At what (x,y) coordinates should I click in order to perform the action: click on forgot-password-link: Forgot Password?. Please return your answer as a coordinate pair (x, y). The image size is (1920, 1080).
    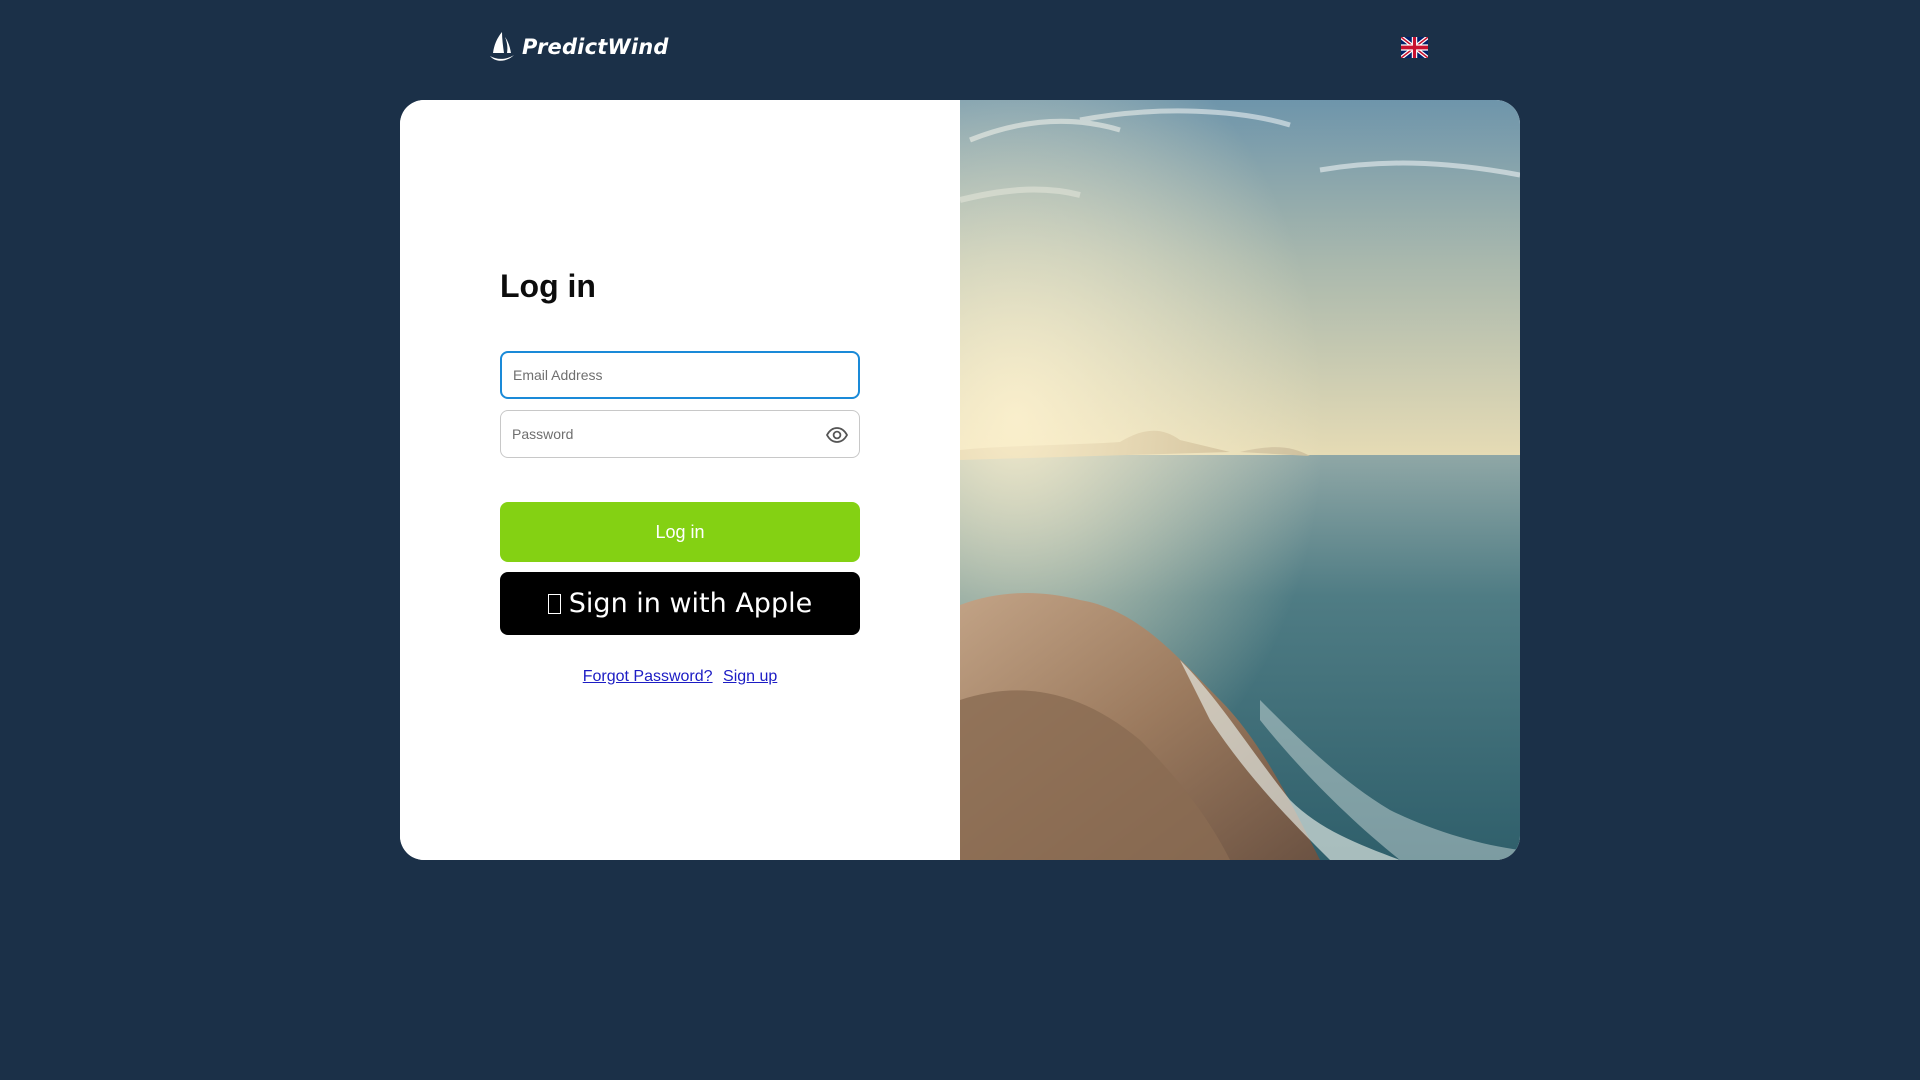
    Looking at the image, I should click on (648, 676).